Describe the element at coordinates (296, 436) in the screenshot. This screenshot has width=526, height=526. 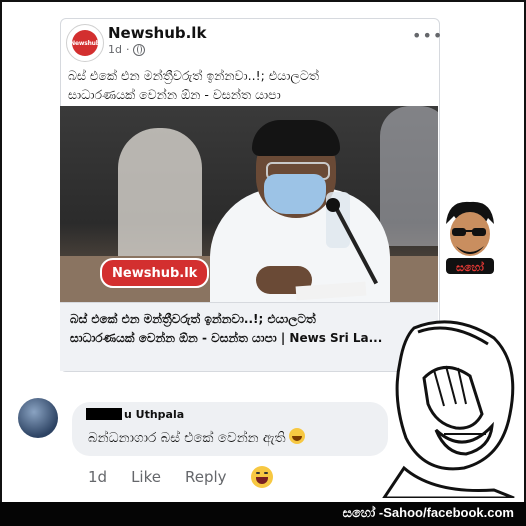
I see `grinning-emoji-icon` at that location.